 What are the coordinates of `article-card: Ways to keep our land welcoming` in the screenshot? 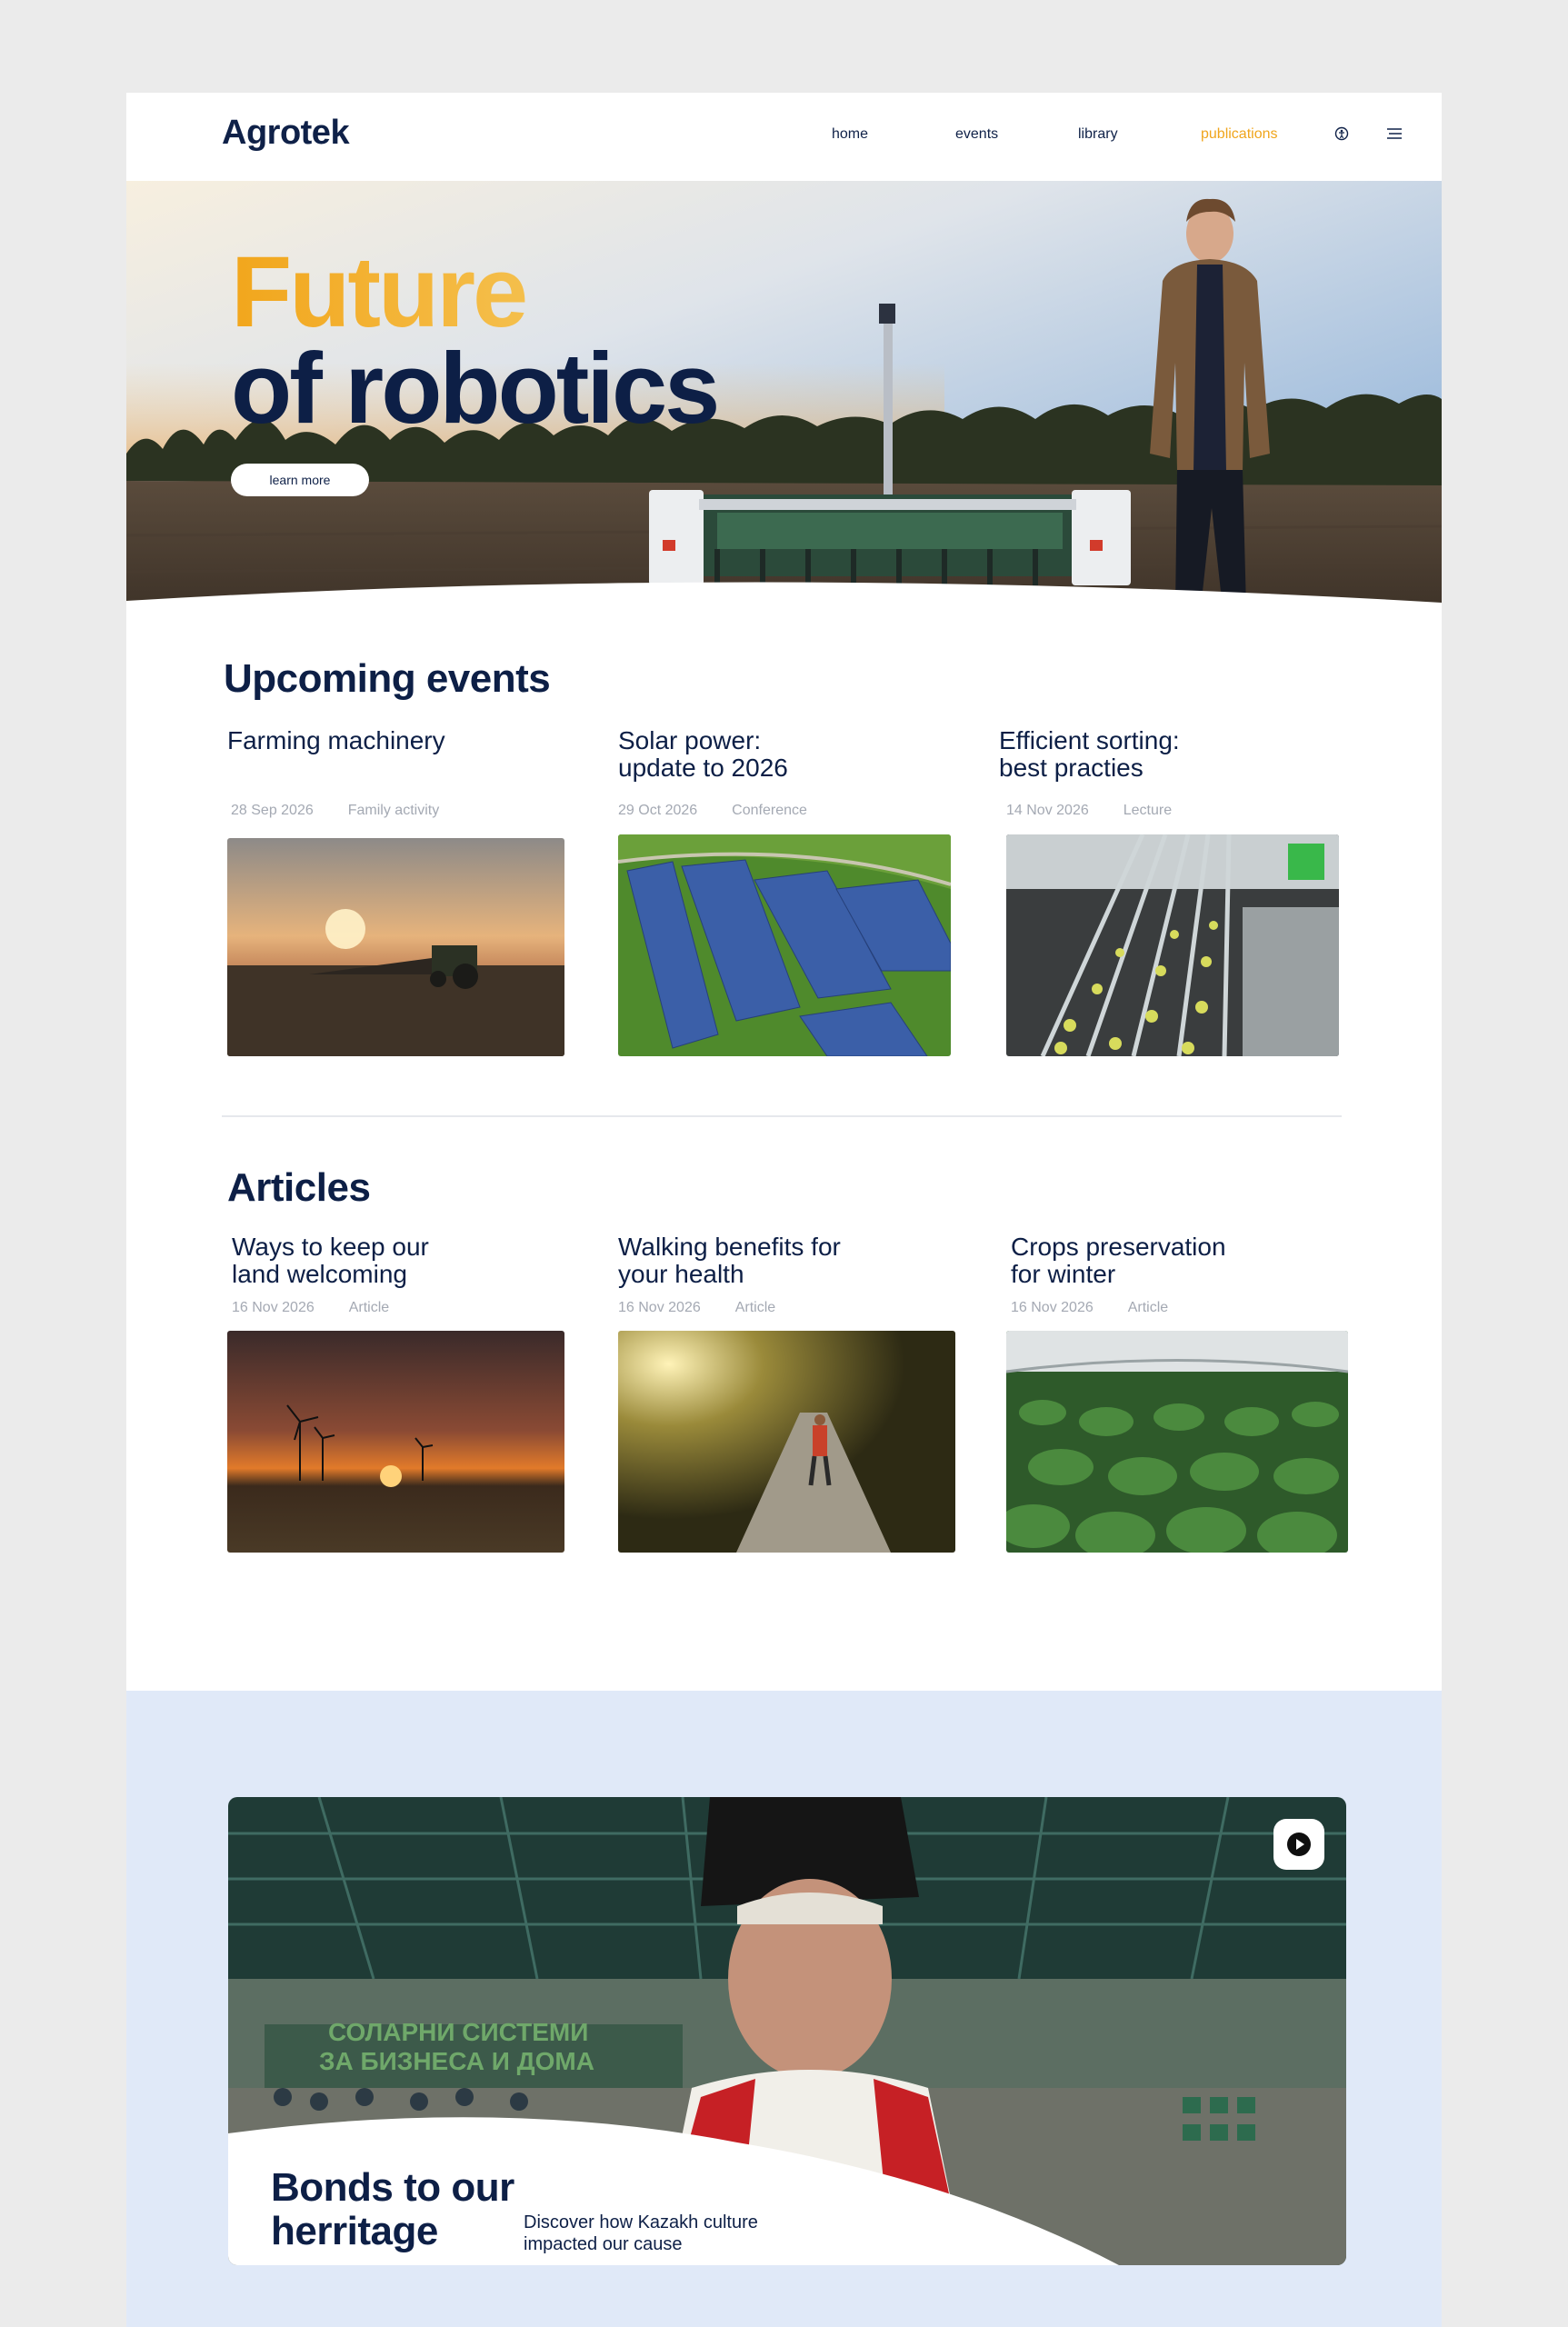 It's located at (404, 1260).